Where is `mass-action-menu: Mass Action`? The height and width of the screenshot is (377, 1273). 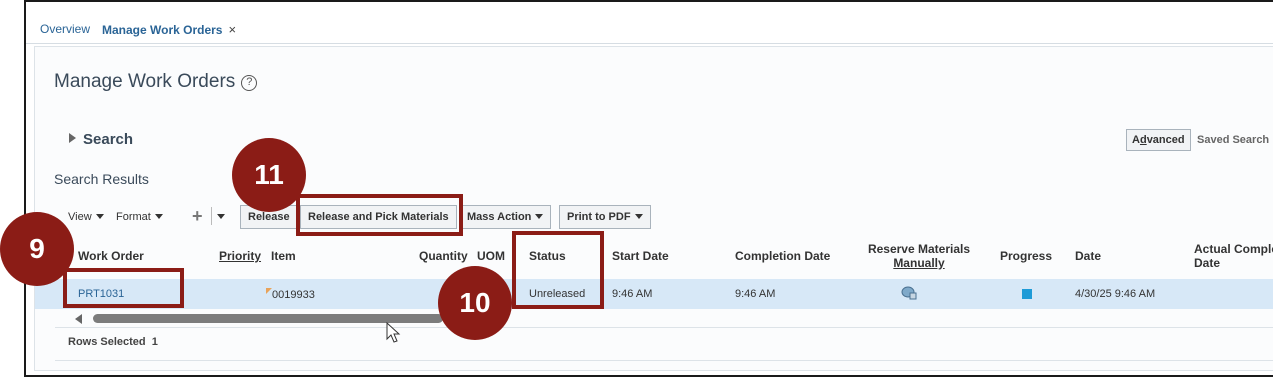
mass-action-menu: Mass Action is located at coordinates (505, 217).